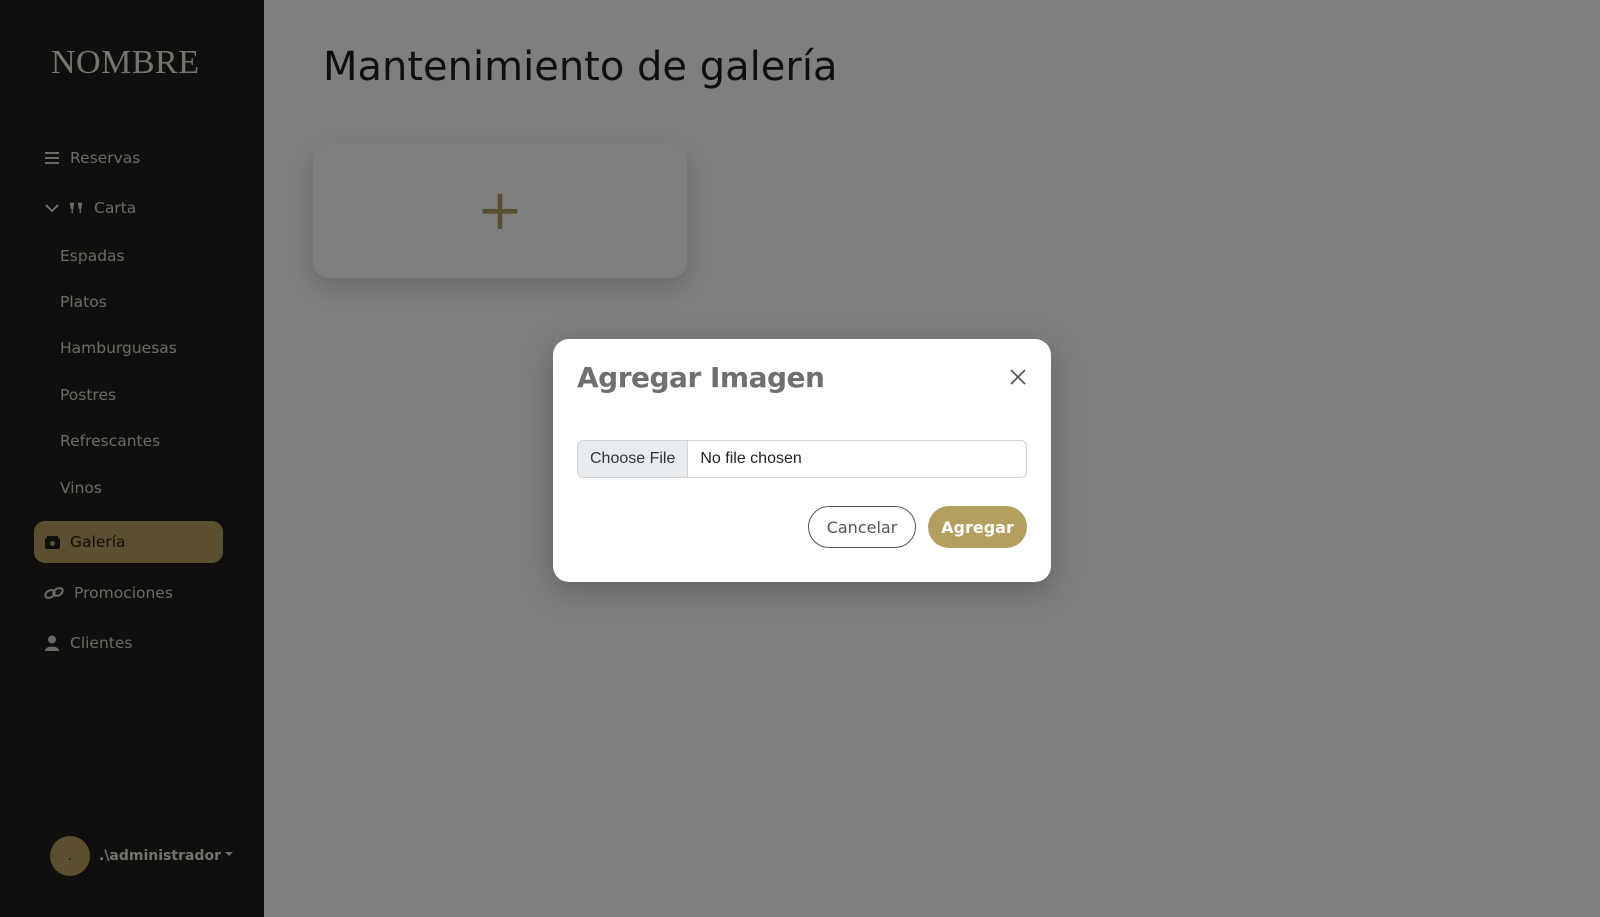 This screenshot has height=917, width=1600. I want to click on choose-file-button: Choose File, so click(633, 459).